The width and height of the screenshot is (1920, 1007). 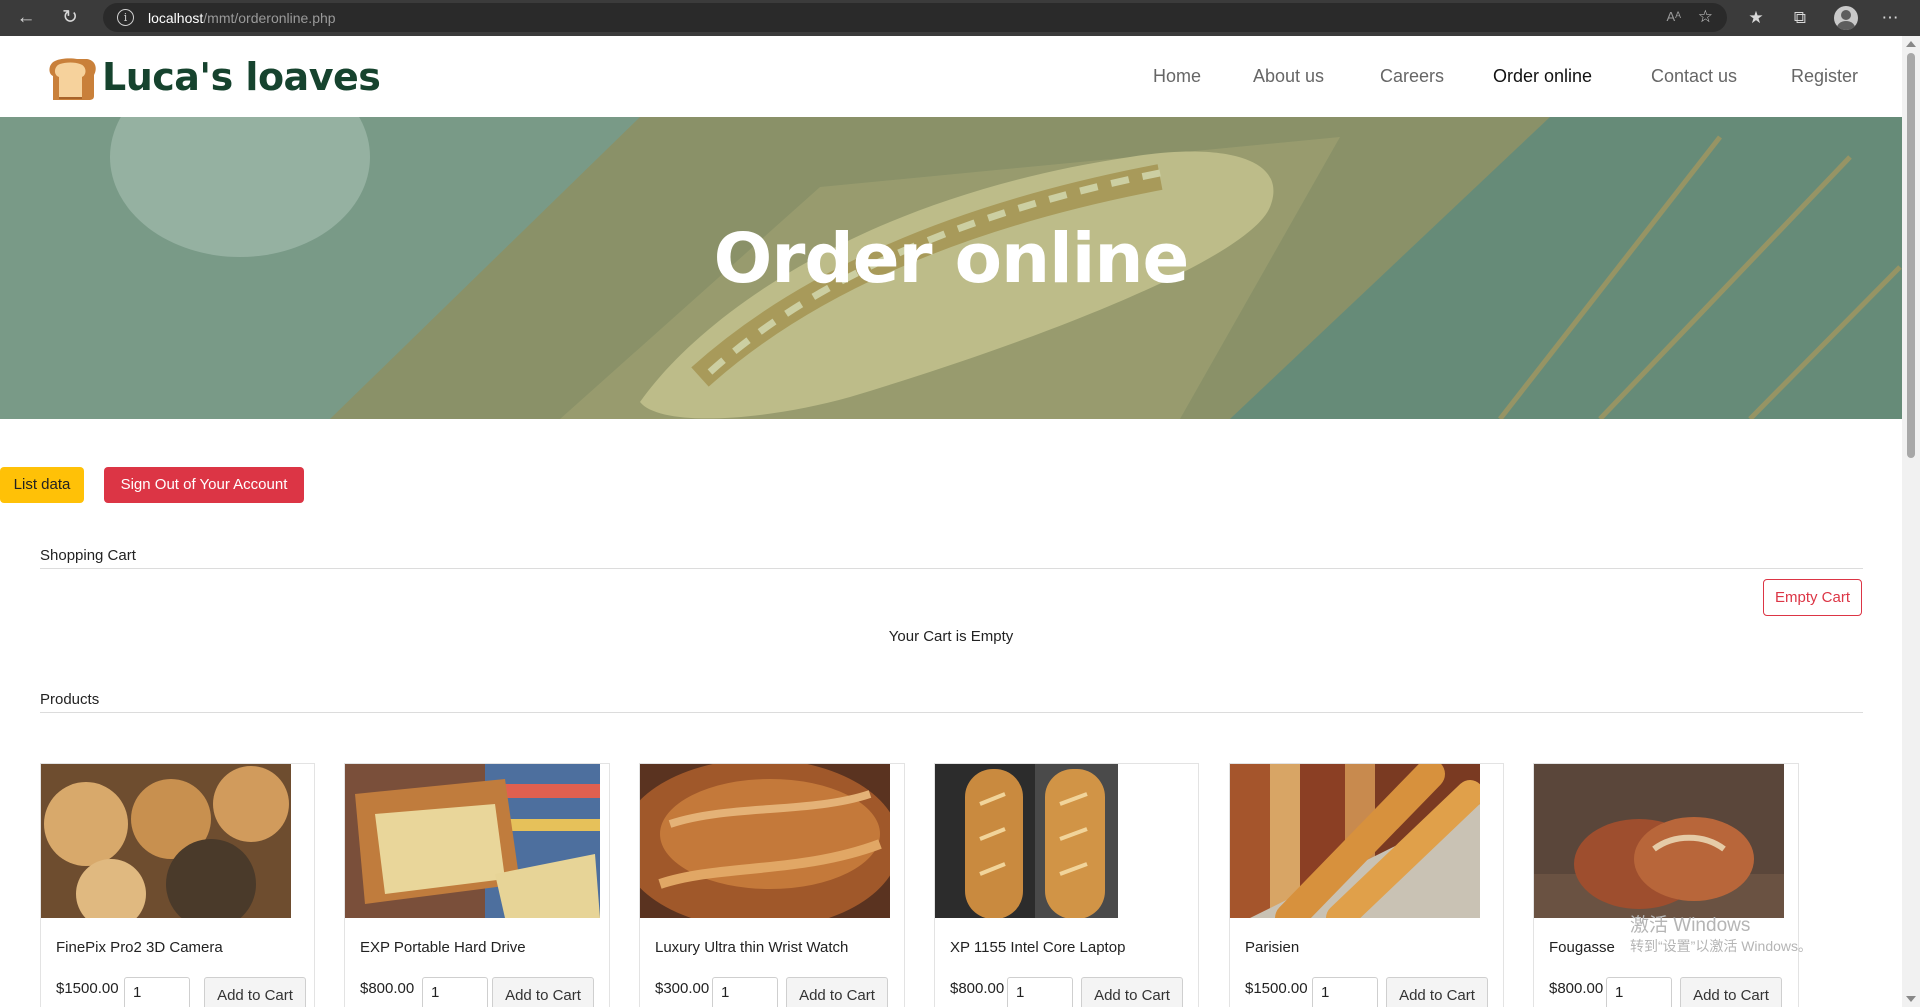 I want to click on back-arrow-icon: ←, so click(x=26, y=18).